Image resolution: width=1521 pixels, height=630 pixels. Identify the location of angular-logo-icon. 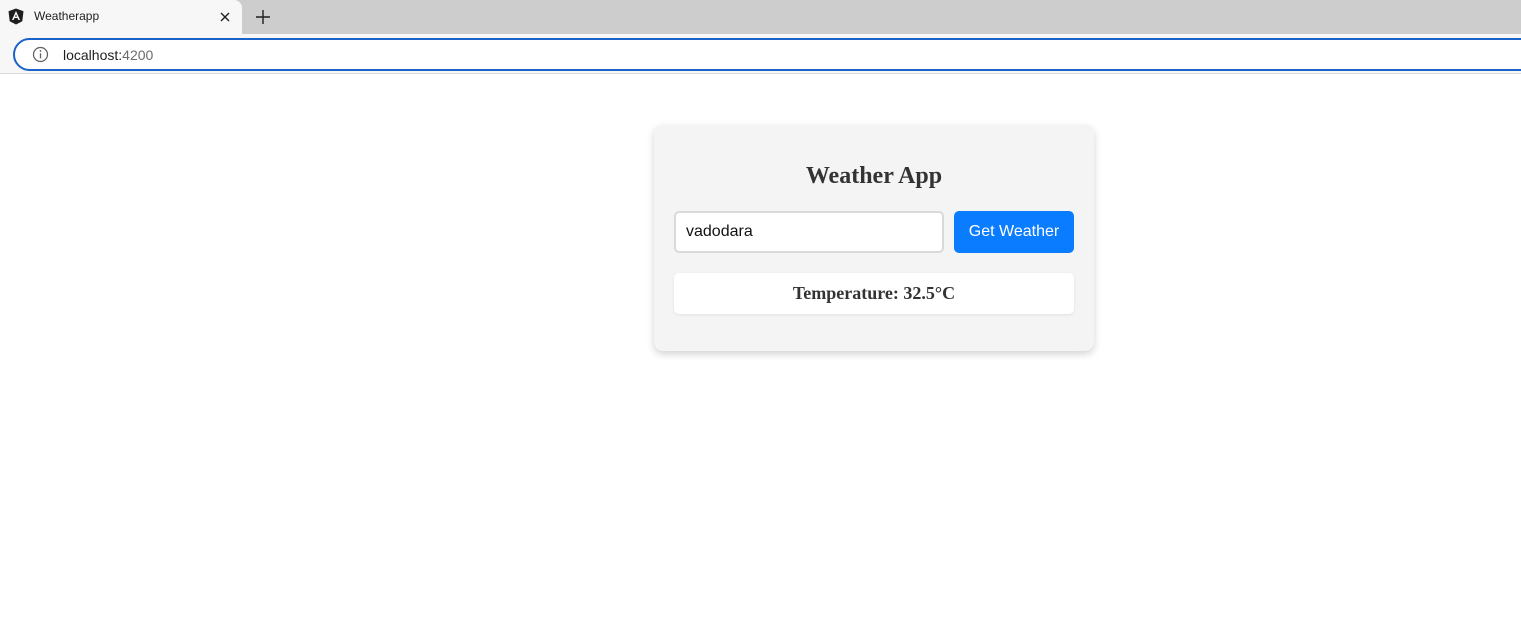
(16, 16).